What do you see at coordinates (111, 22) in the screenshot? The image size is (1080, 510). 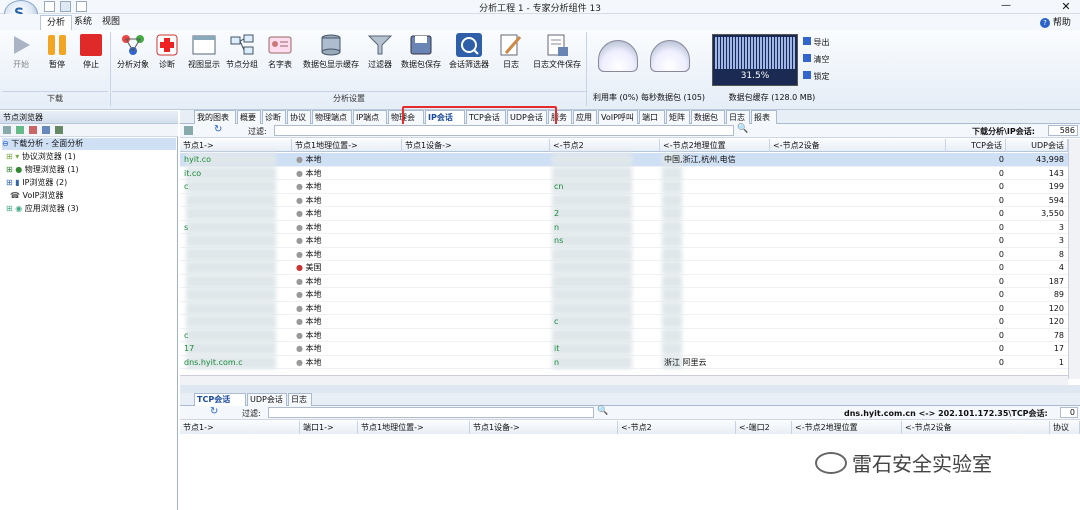 I see `menu-view: 视图` at bounding box center [111, 22].